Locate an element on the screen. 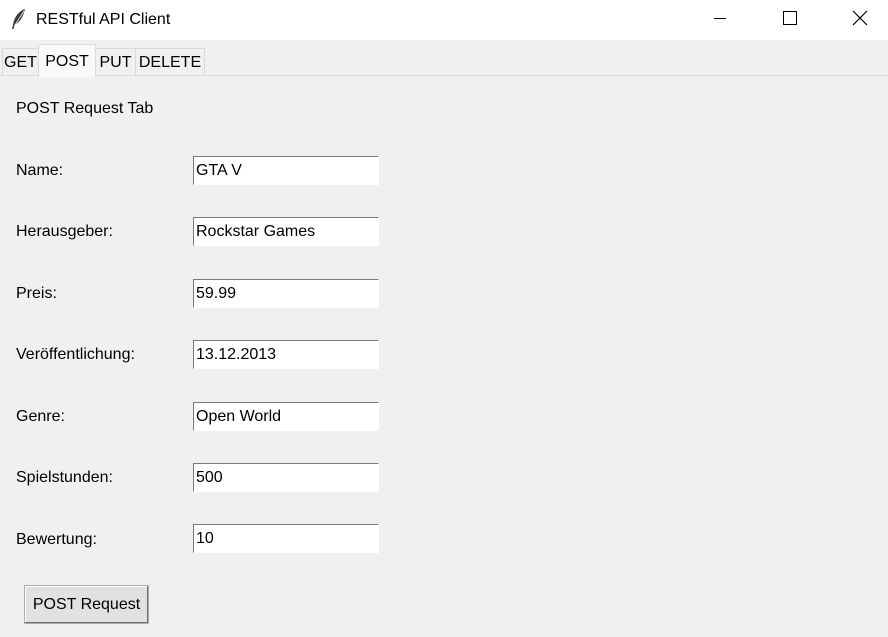 The width and height of the screenshot is (888, 637). maximize-button is located at coordinates (790, 20).